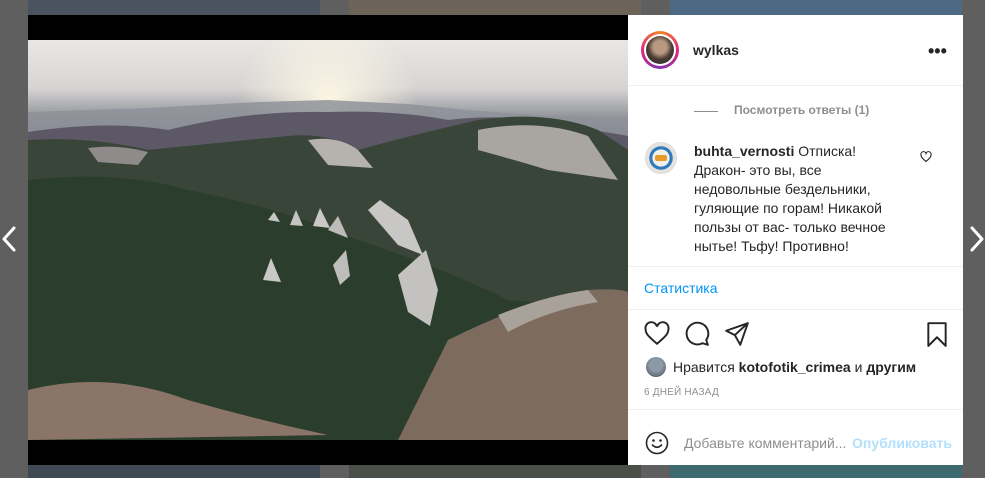  Describe the element at coordinates (660, 50) in the screenshot. I see `author-avatar` at that location.